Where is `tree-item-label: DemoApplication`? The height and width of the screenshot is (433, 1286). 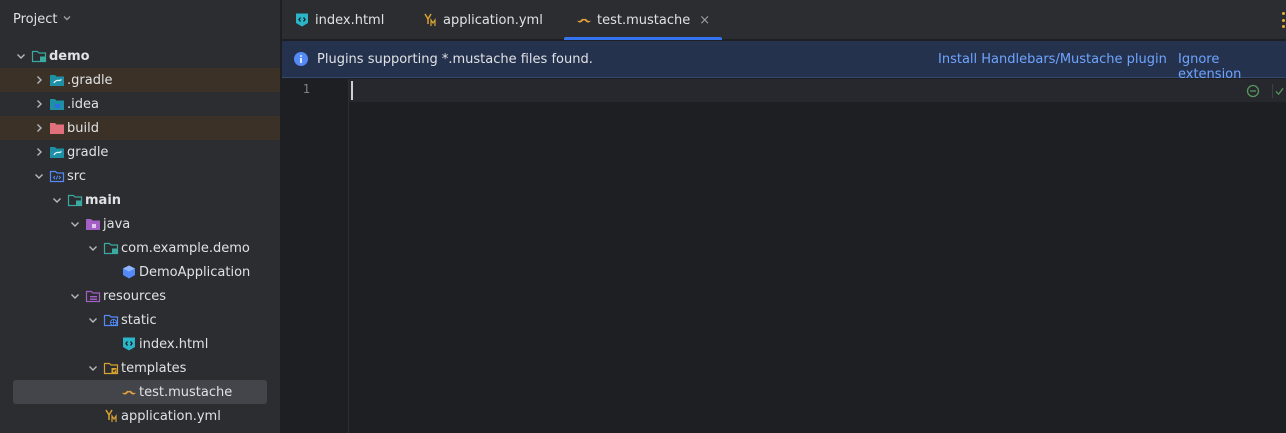 tree-item-label: DemoApplication is located at coordinates (195, 272).